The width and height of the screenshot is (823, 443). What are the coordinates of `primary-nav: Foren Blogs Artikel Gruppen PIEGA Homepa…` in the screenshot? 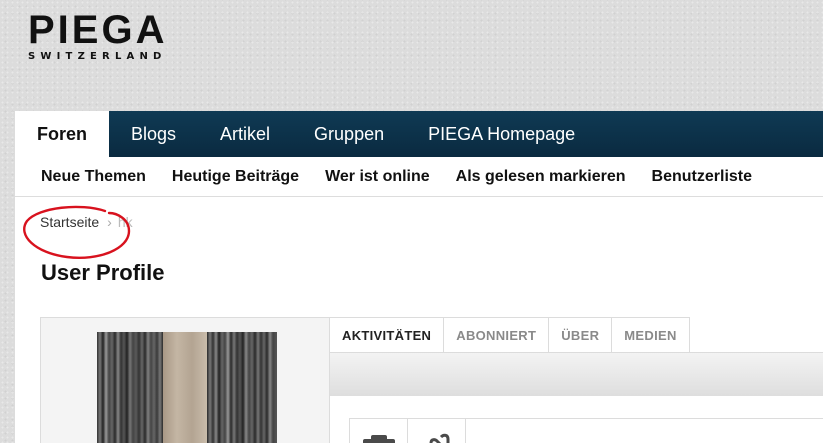 It's located at (419, 134).